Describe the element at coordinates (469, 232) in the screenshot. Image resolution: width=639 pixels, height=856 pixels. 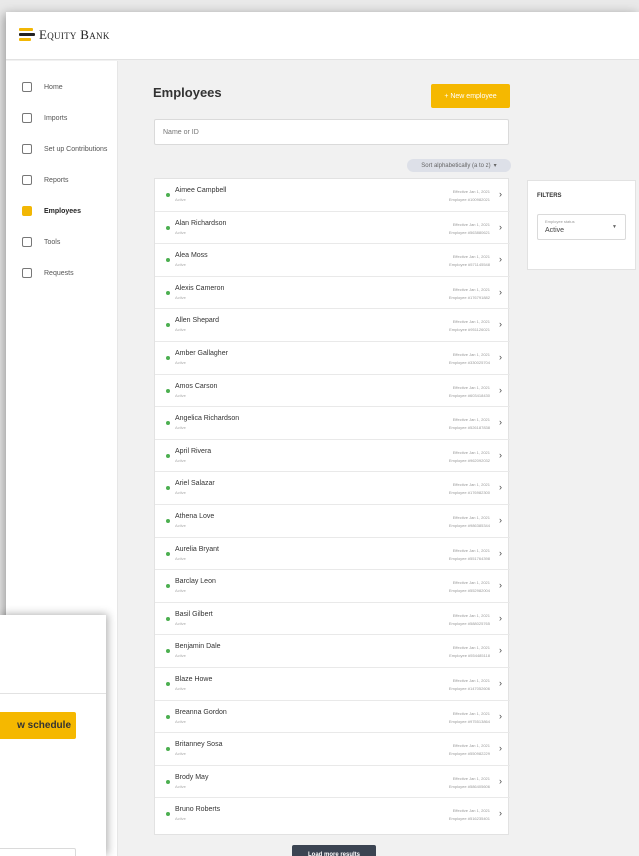
I see `employee-number: Employee #563880621` at that location.